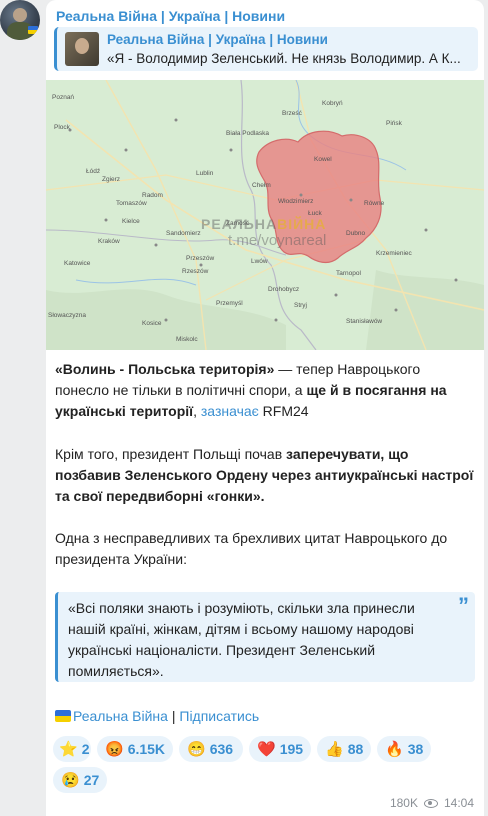  I want to click on map-label: Plock, so click(62, 127).